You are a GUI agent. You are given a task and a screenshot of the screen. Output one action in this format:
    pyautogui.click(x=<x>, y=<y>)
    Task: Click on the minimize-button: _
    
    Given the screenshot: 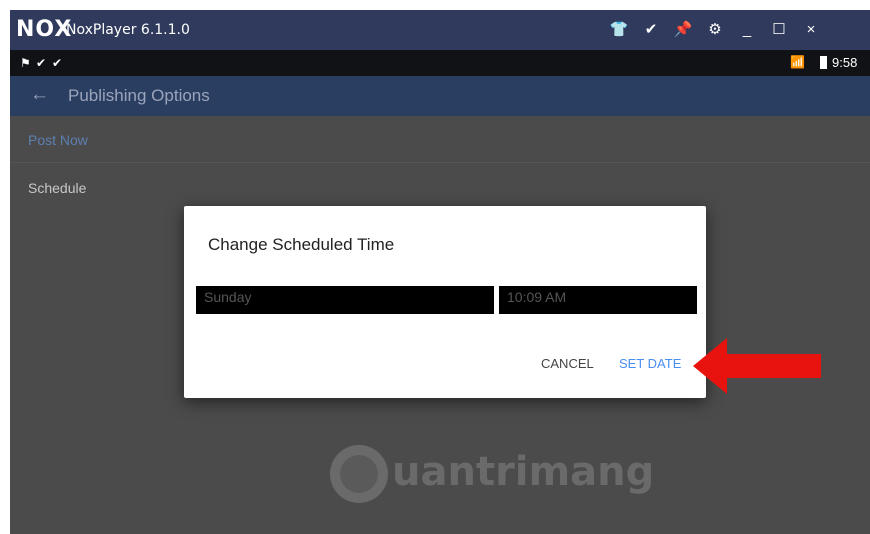 What is the action you would take?
    pyautogui.click(x=747, y=30)
    